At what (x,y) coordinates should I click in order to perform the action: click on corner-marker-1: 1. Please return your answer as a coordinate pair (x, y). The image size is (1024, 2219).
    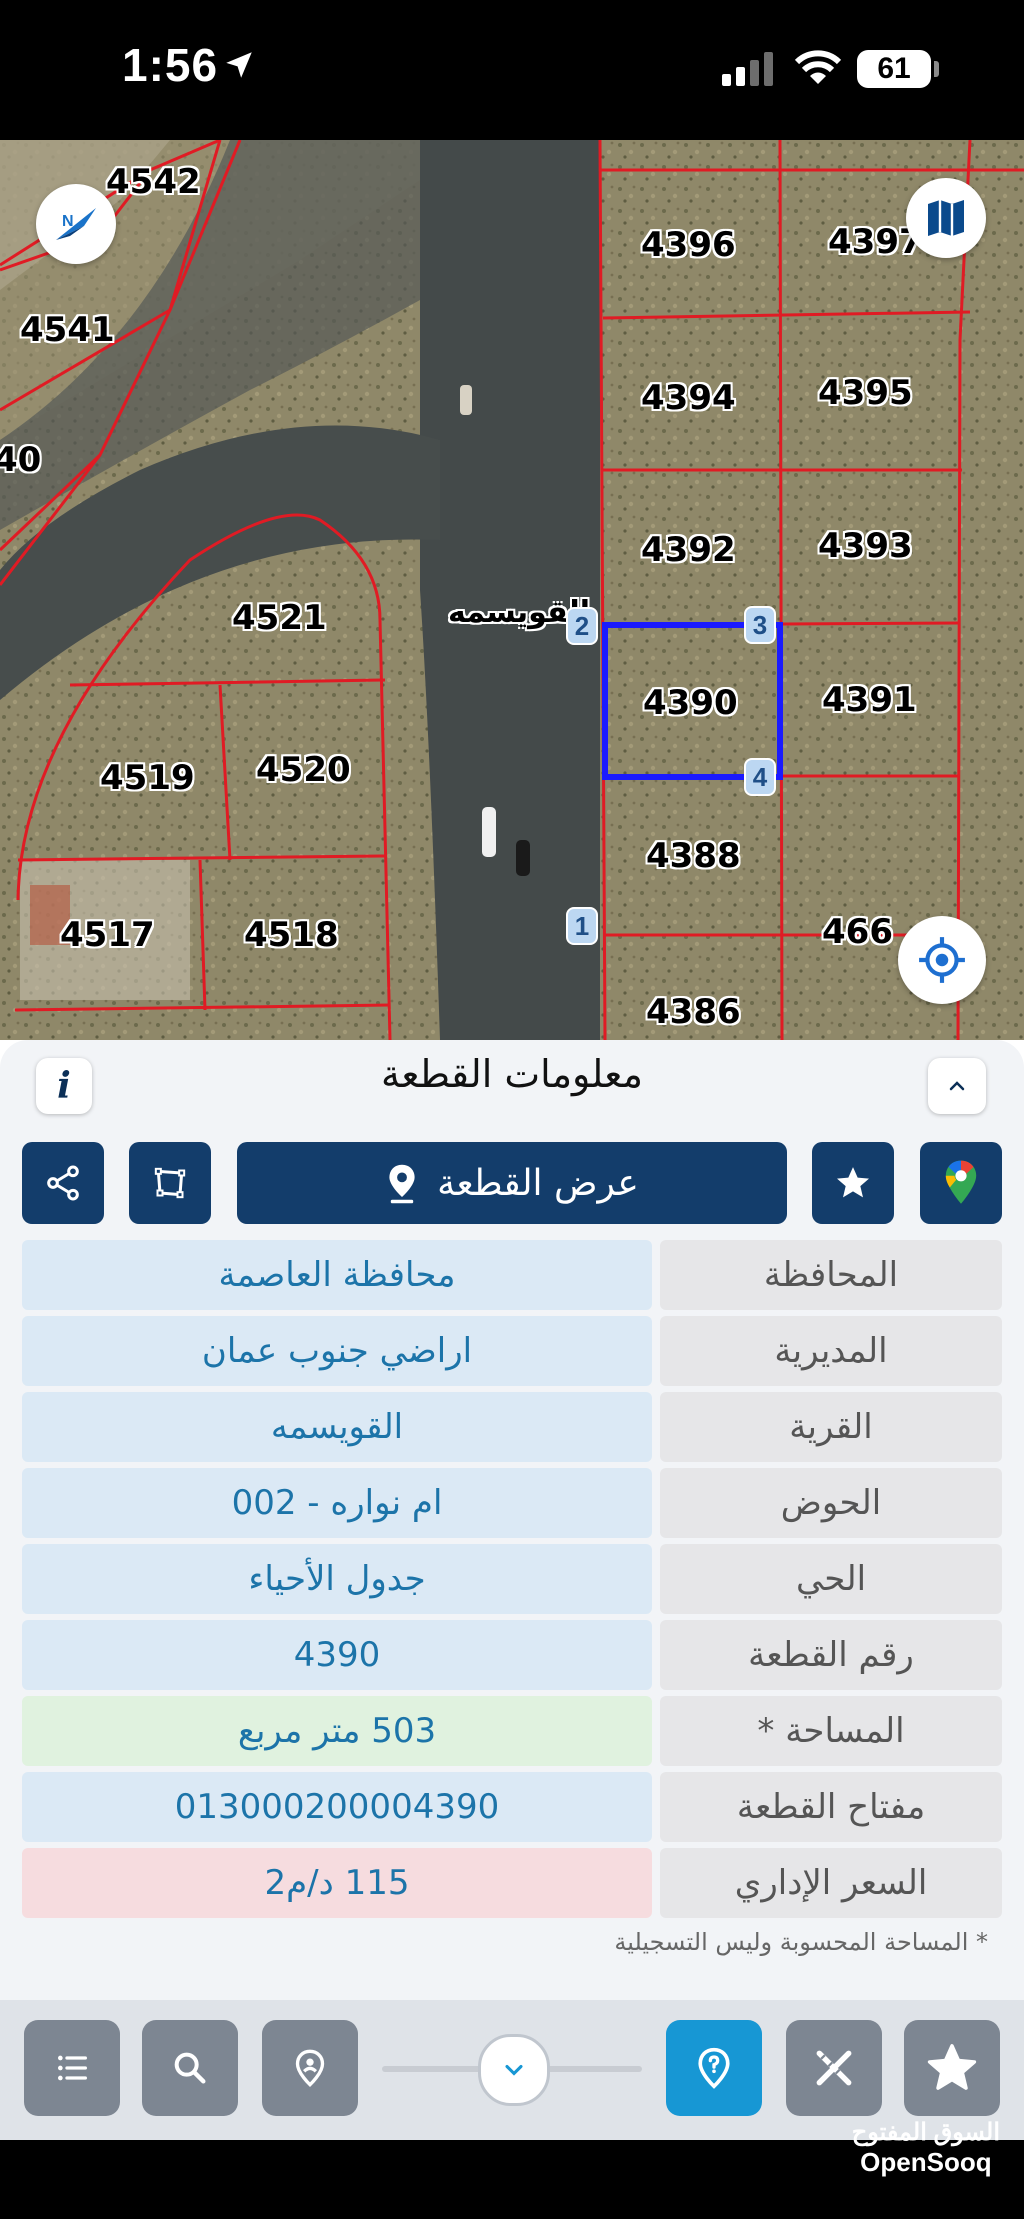
    Looking at the image, I should click on (582, 926).